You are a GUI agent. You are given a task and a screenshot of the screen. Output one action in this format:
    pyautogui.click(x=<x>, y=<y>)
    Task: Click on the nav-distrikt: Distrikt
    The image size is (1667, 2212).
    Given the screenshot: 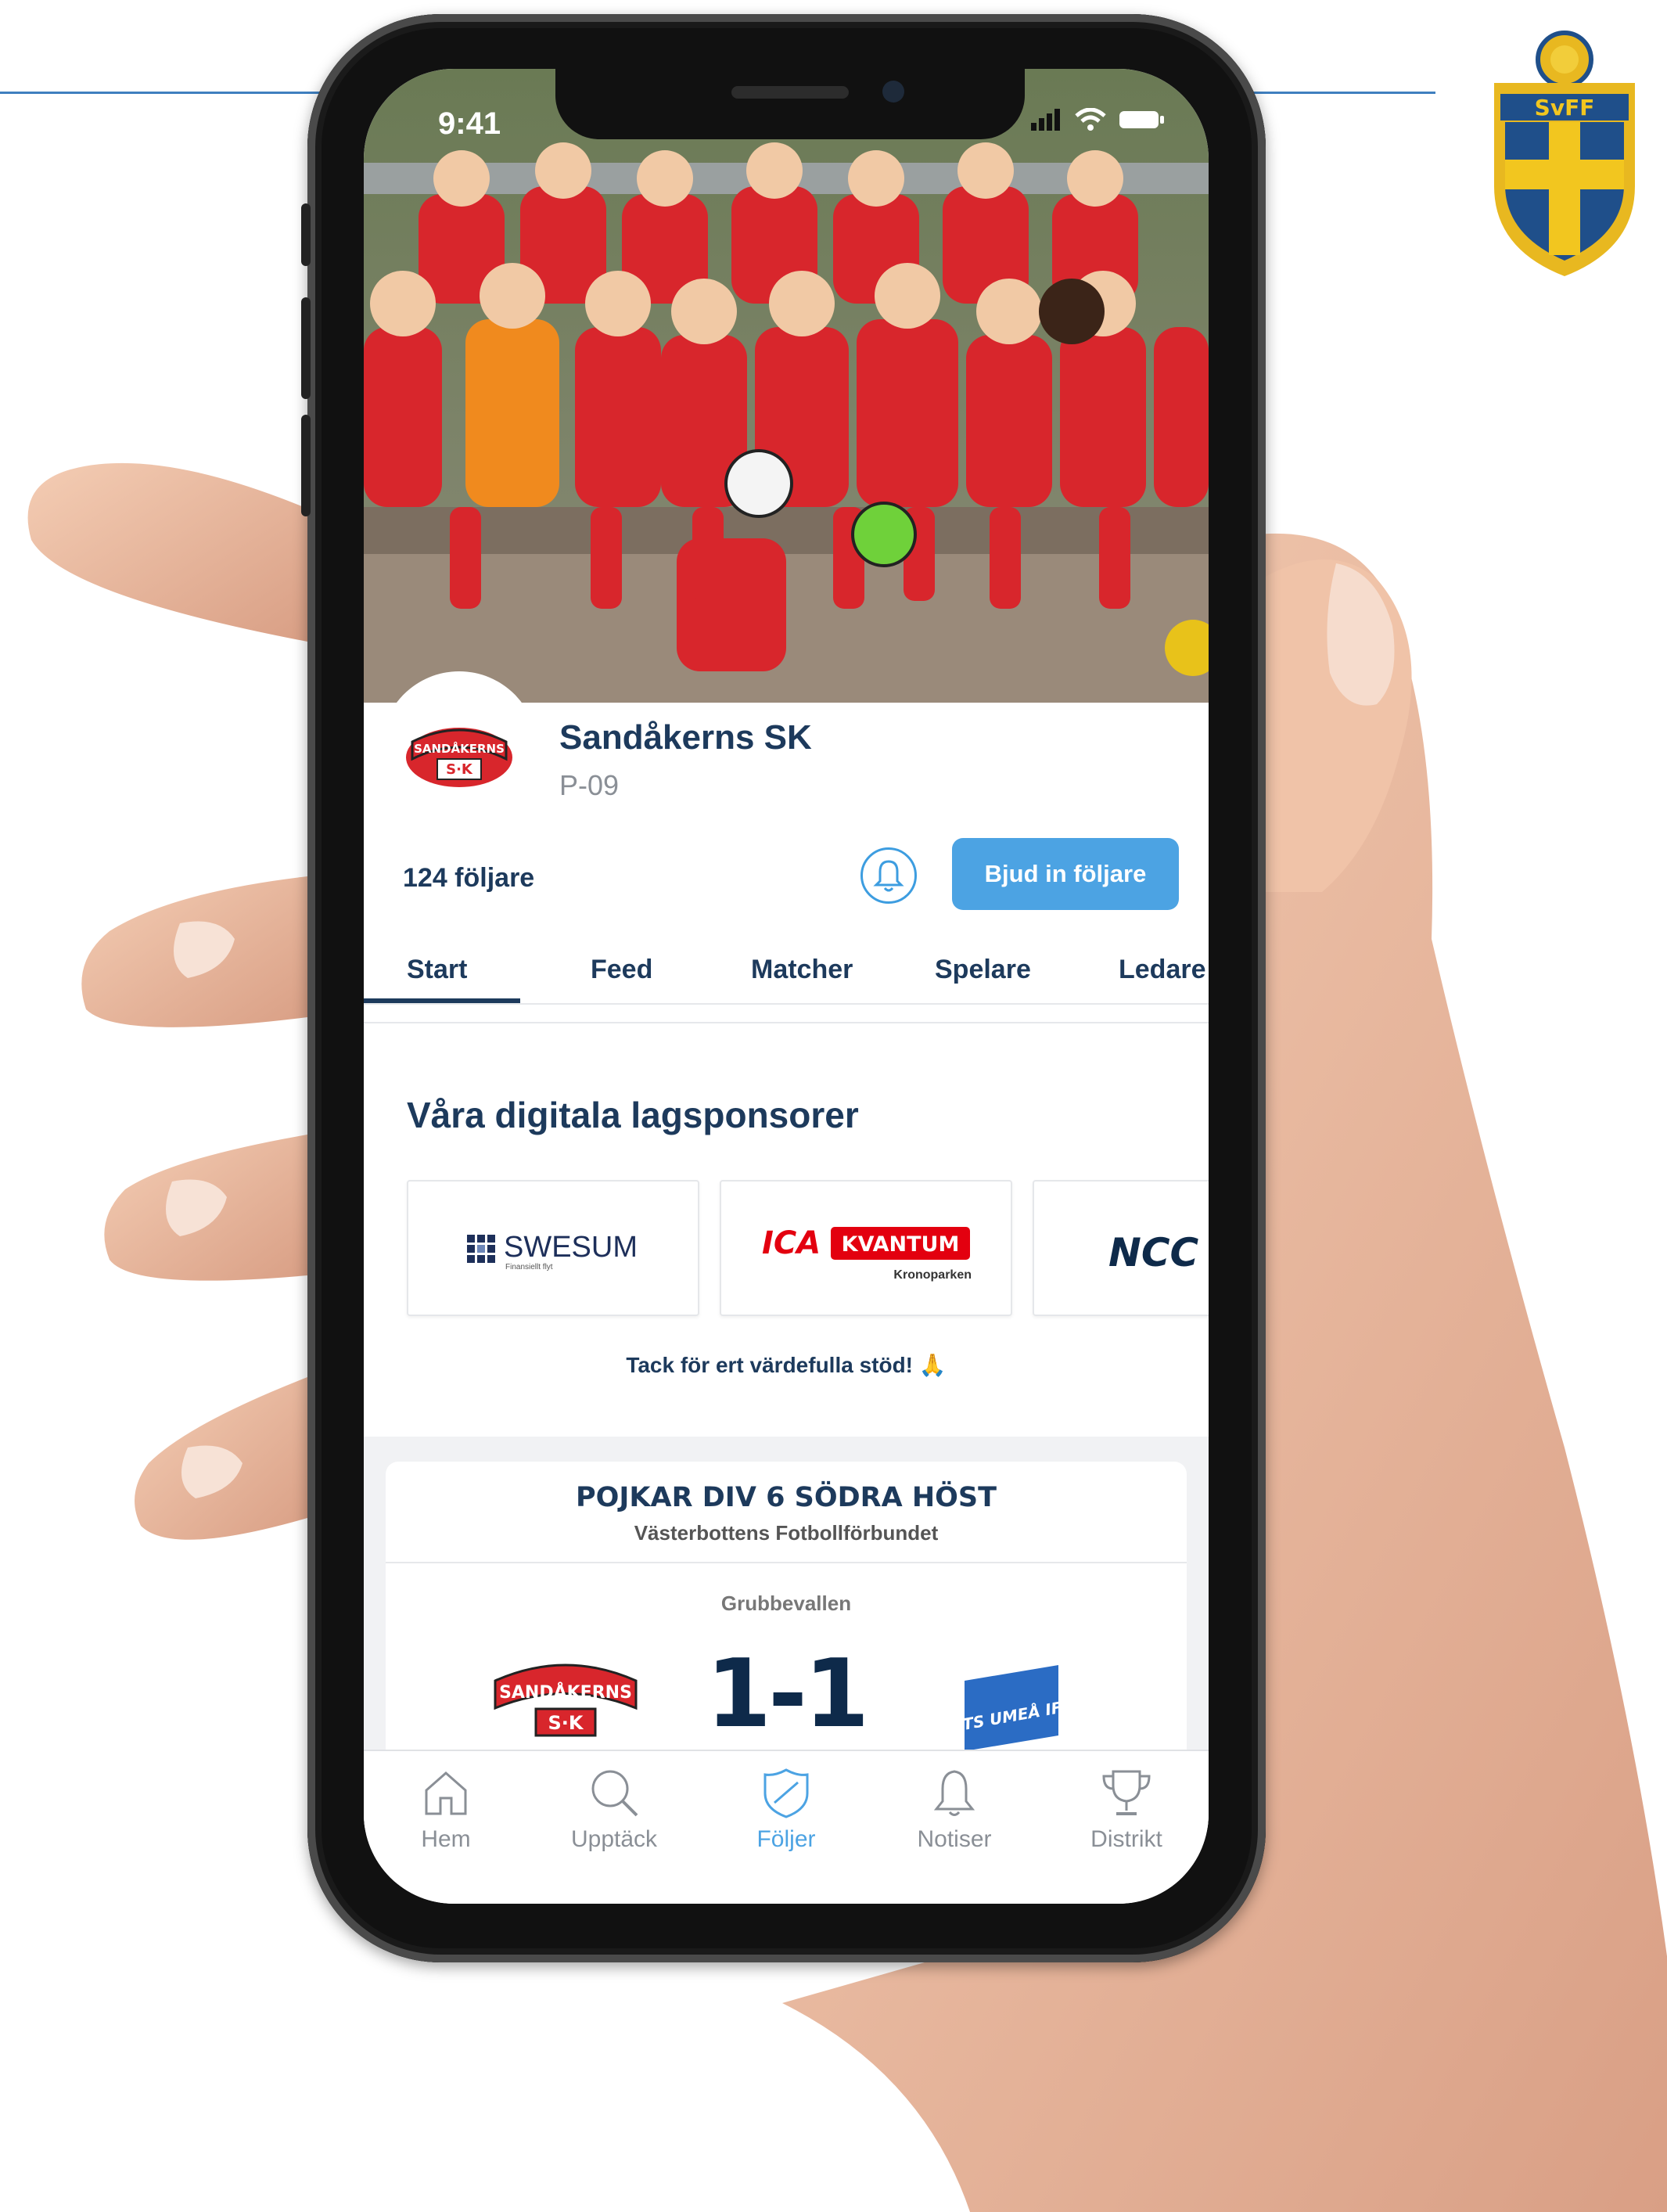 What is the action you would take?
    pyautogui.click(x=1126, y=1809)
    